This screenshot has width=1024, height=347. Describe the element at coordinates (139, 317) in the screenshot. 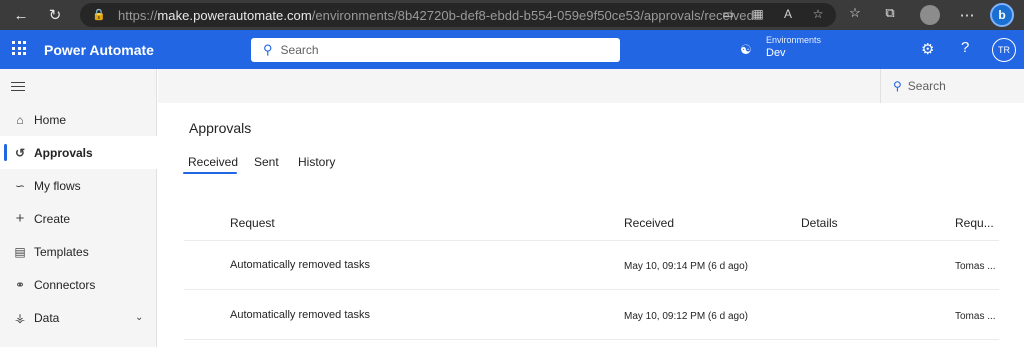

I see `chevron-down-icon: ⌄` at that location.